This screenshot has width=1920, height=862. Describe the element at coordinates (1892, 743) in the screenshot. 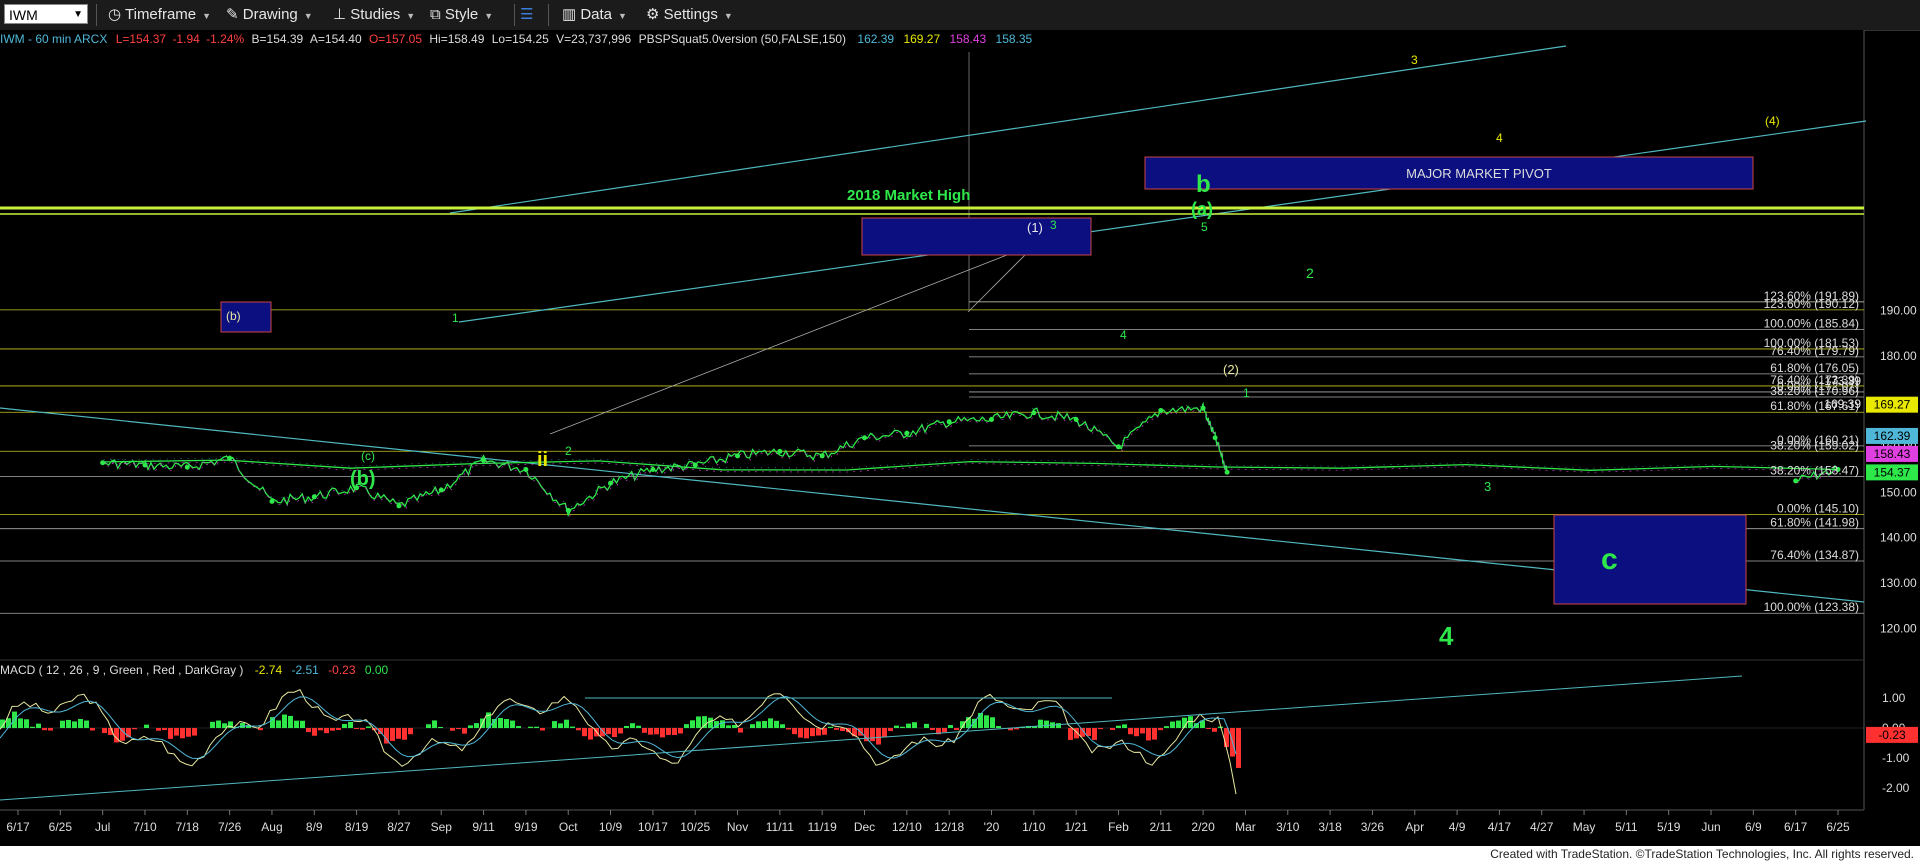

I see `macd-axis: 1.000.00-1.00-2.00-0.23` at that location.